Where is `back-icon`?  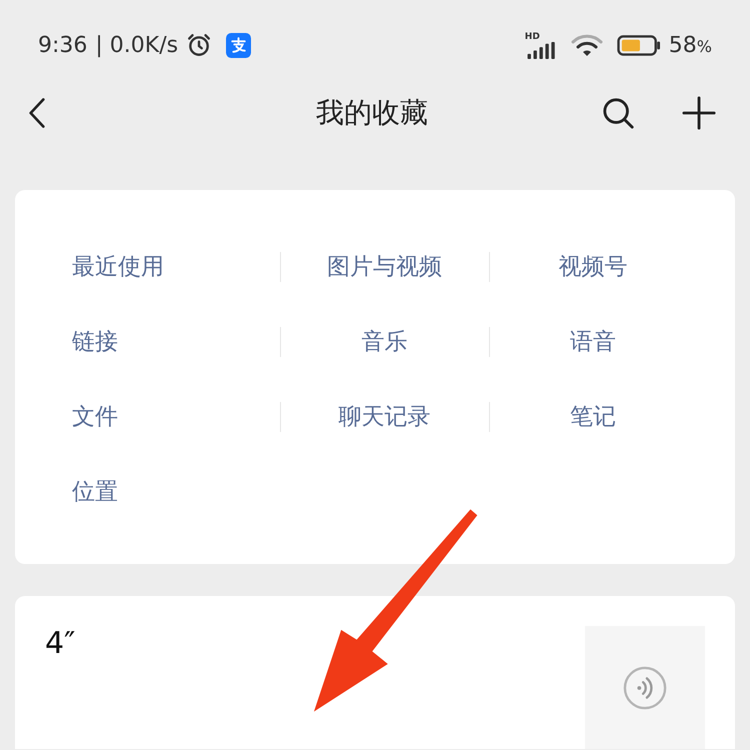
back-icon is located at coordinates (37, 113).